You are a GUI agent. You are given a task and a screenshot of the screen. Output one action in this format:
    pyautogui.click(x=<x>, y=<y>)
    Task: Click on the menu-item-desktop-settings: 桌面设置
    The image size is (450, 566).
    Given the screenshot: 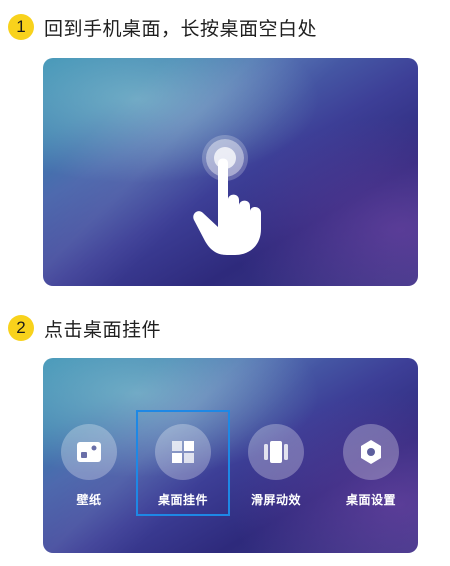 What is the action you would take?
    pyautogui.click(x=371, y=466)
    